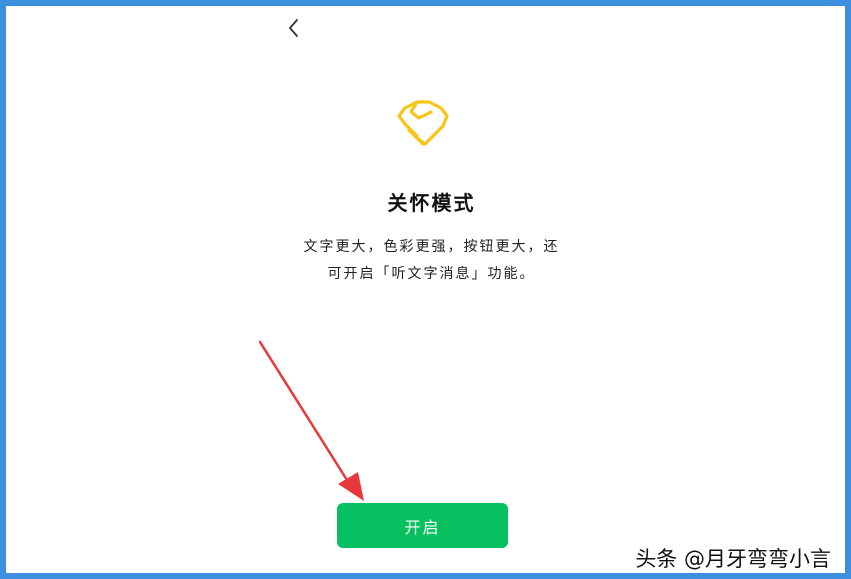 The width and height of the screenshot is (851, 579). I want to click on watermark-text: 头条 @月牙弯弯小言, so click(733, 559).